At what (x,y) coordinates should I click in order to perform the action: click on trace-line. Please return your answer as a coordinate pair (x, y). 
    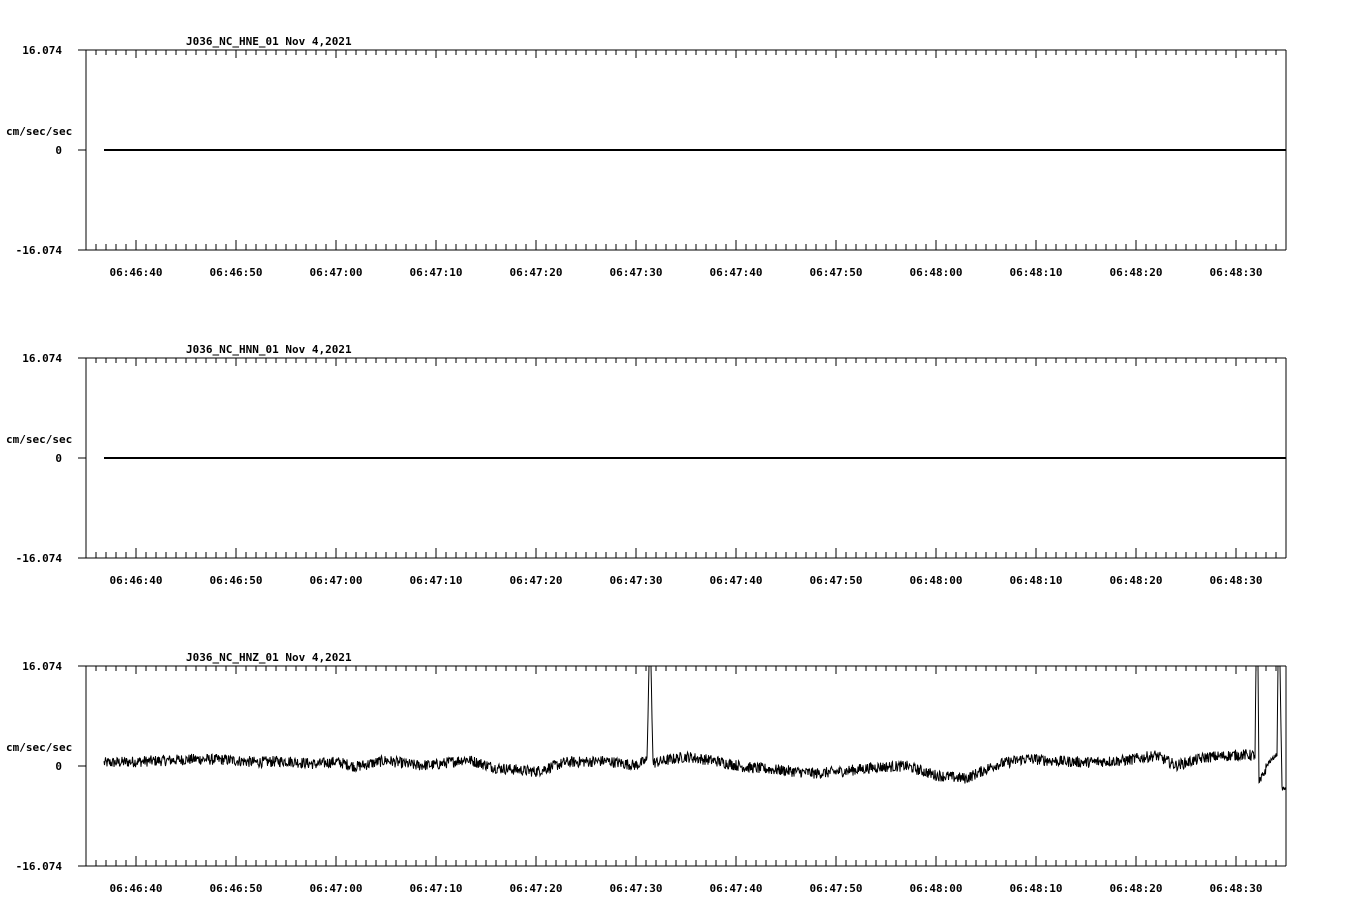
    Looking at the image, I should click on (695, 728).